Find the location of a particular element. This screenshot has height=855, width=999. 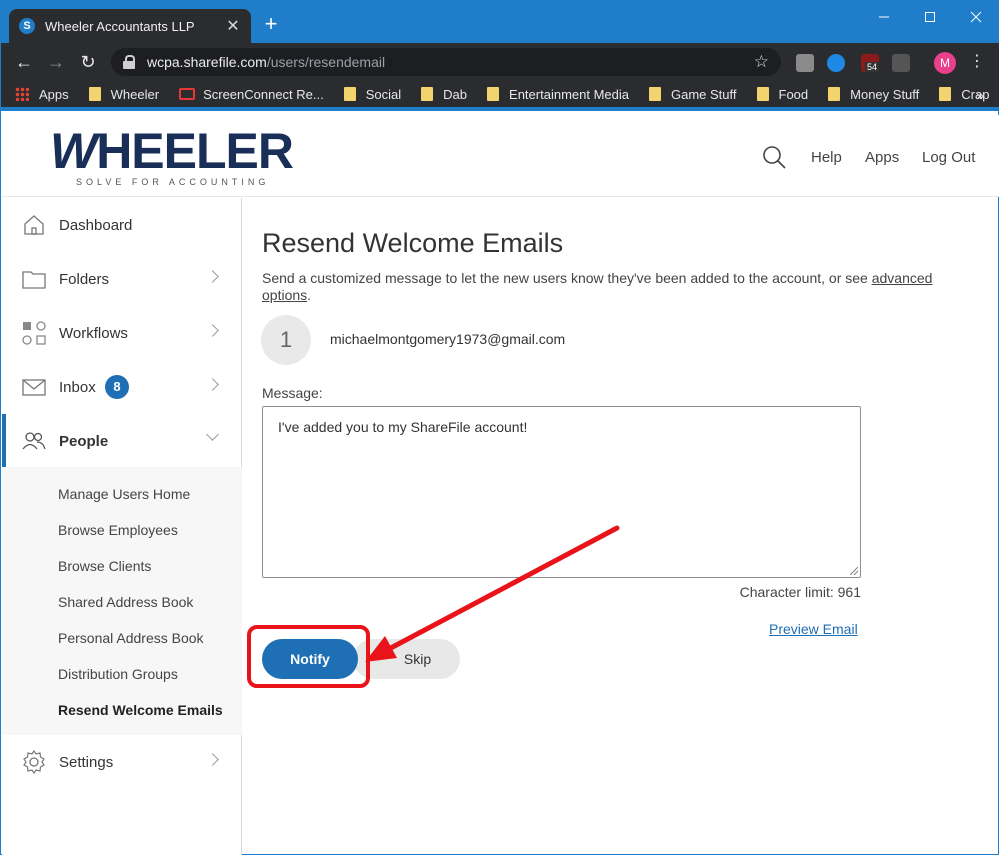

search-icon is located at coordinates (774, 157).